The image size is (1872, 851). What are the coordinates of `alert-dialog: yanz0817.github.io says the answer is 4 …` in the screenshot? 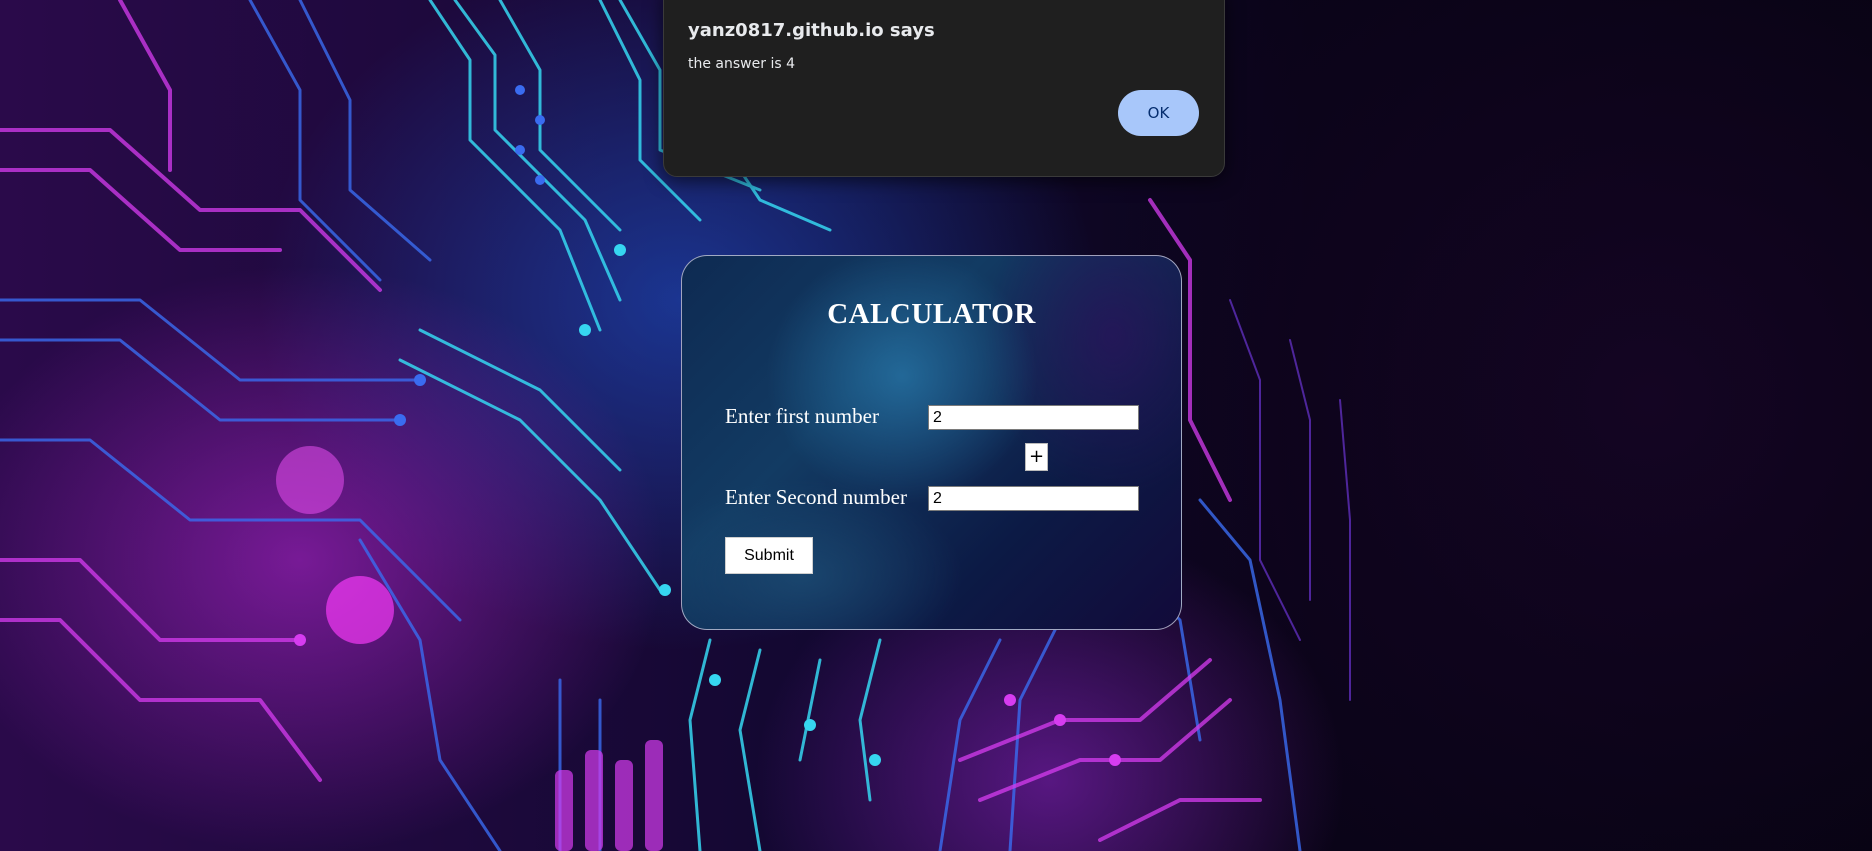 It's located at (944, 88).